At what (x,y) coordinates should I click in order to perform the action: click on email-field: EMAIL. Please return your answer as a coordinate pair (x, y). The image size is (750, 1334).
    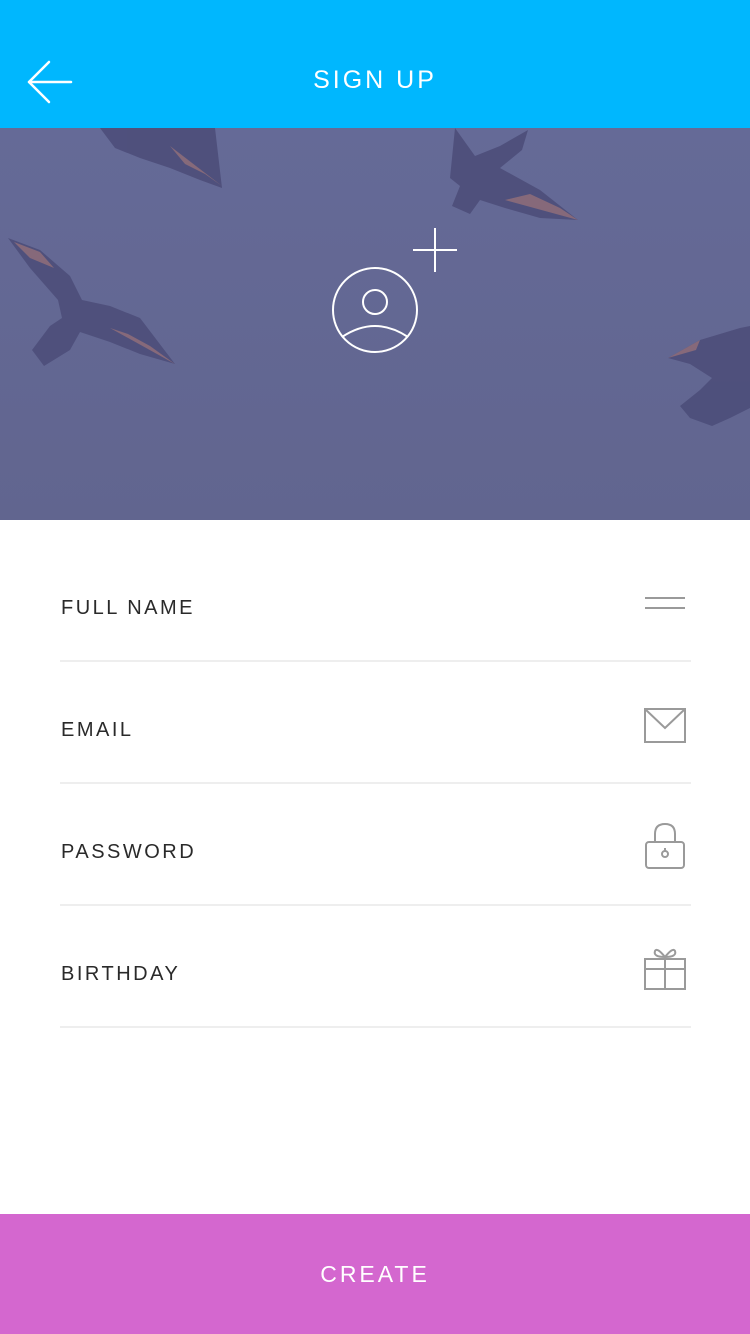
    Looking at the image, I should click on (375, 723).